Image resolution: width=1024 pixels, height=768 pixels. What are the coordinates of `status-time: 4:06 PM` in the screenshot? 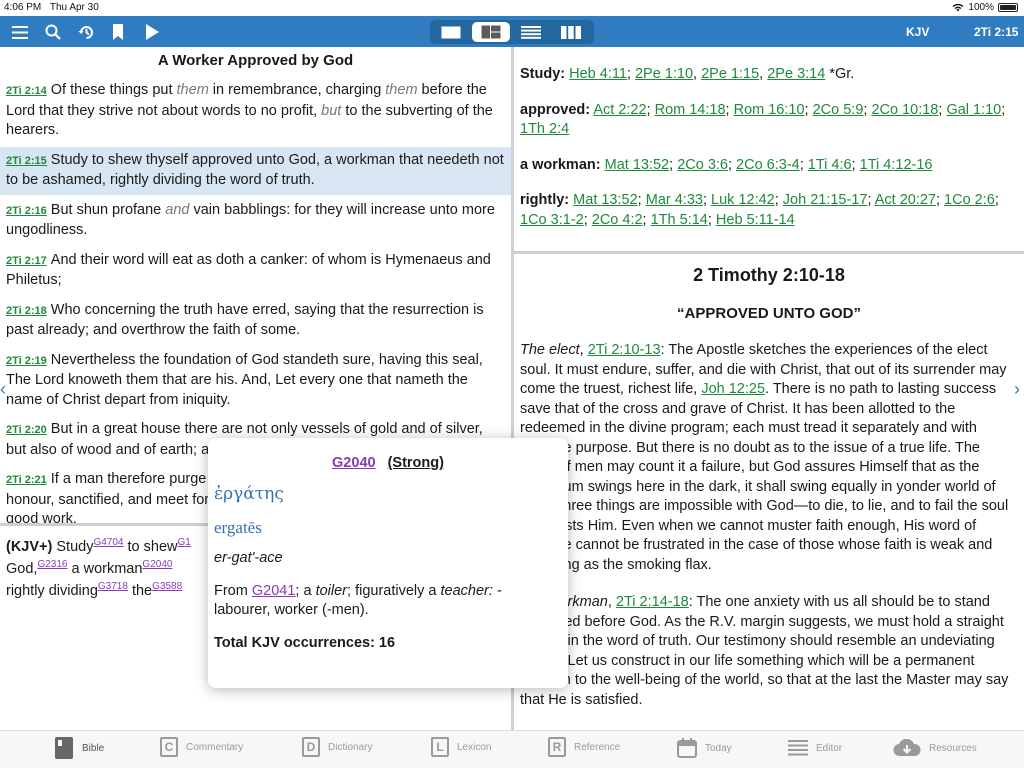 It's located at (23, 7).